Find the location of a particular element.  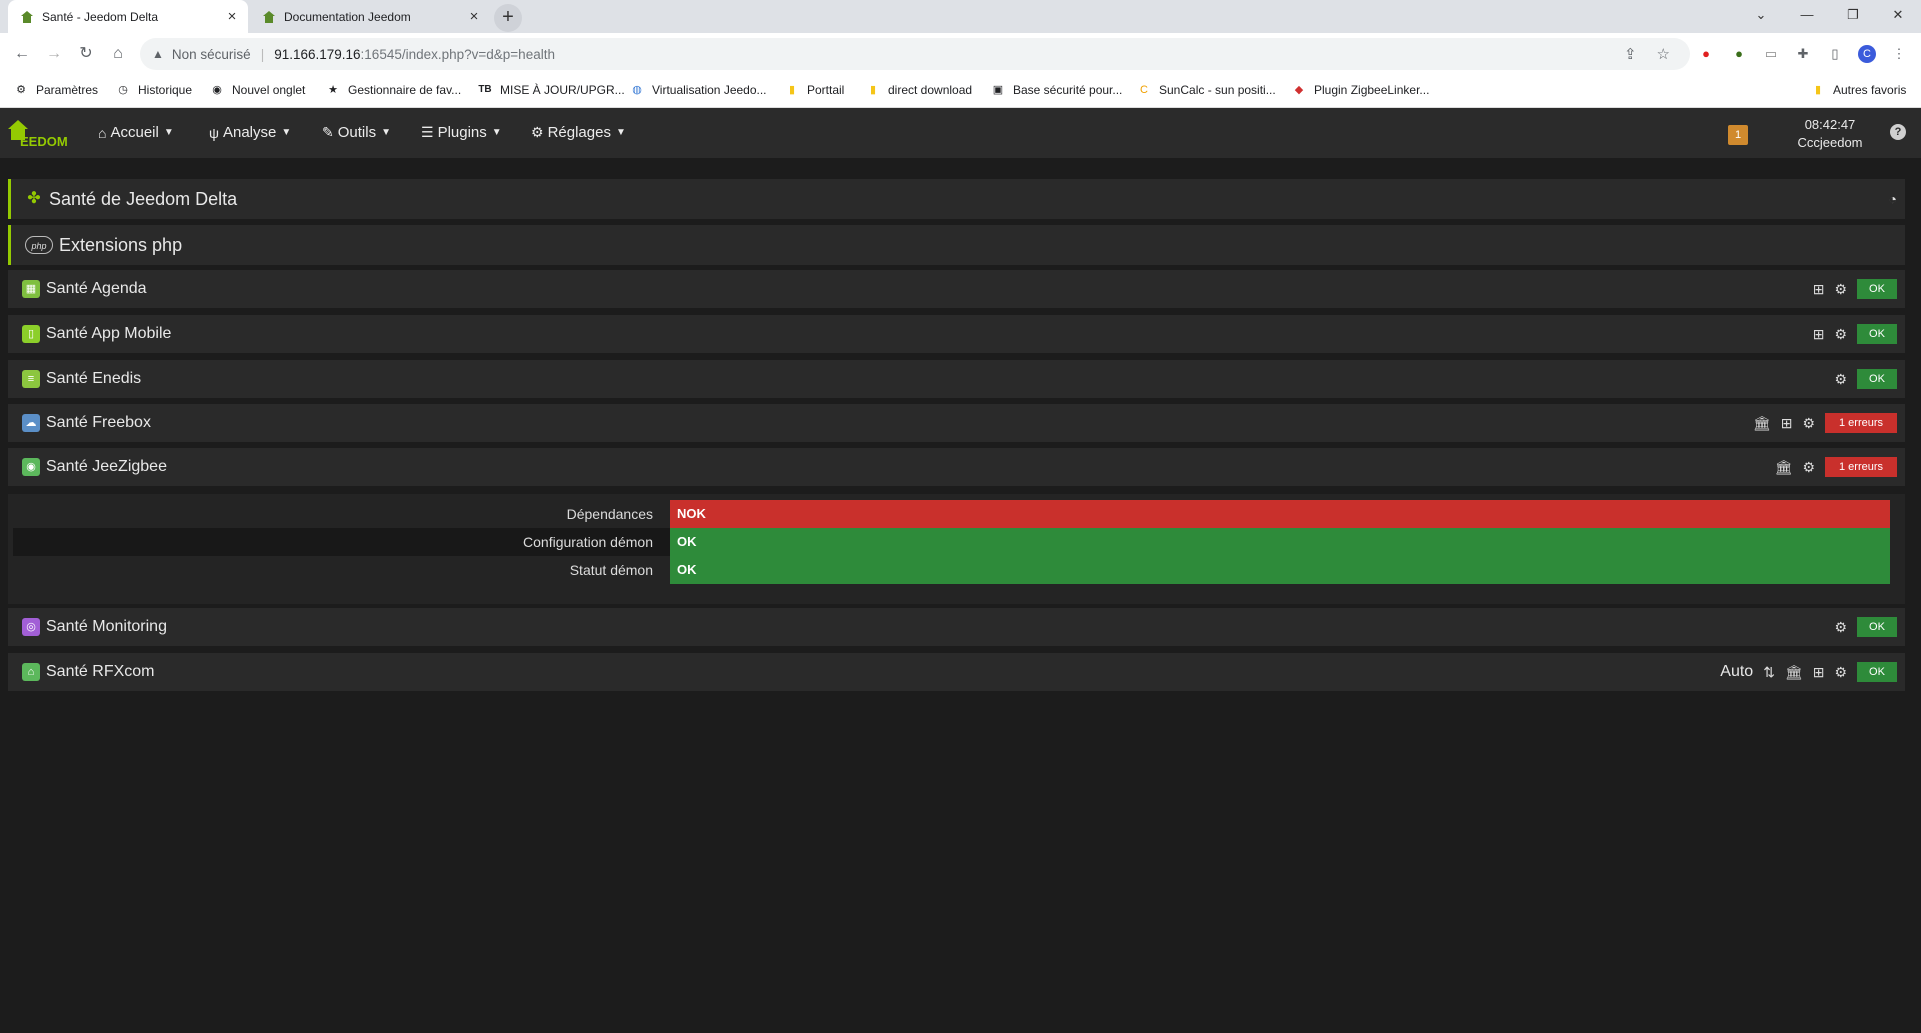

user-name: Cccjeedom is located at coordinates (1830, 142).